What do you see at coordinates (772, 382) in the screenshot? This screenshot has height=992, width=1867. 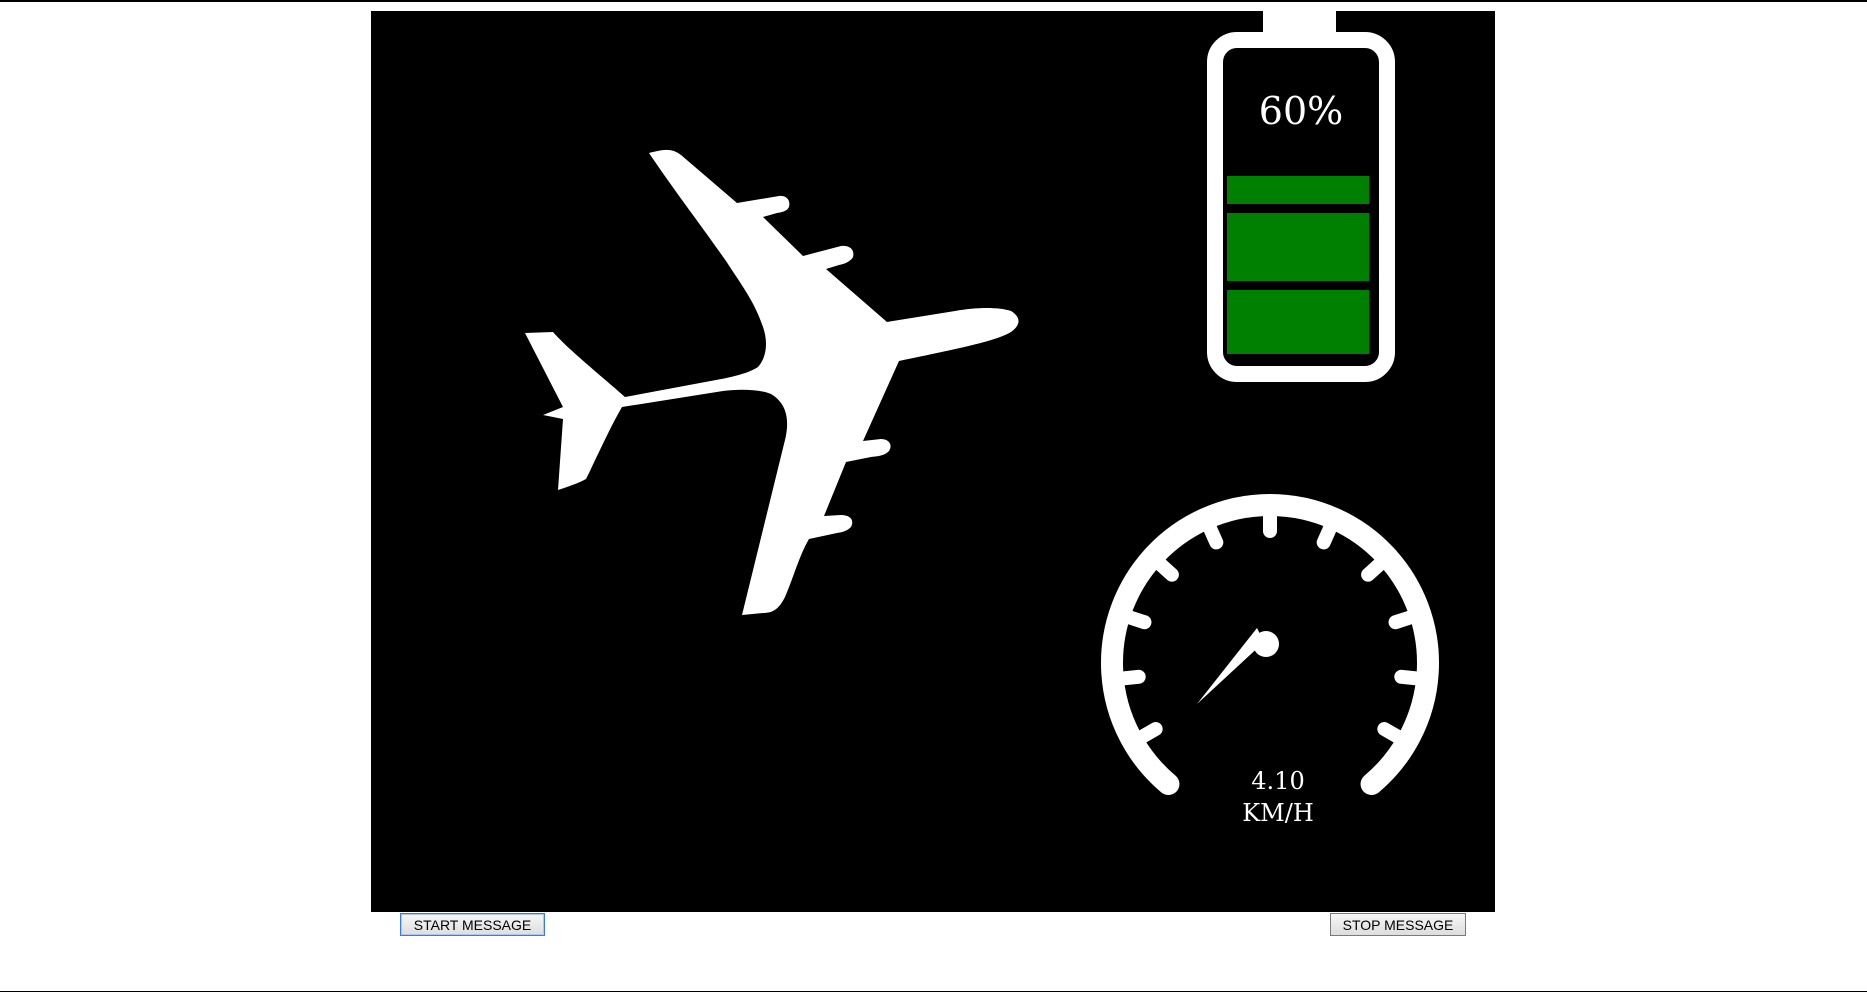 I see `airplane-icon` at bounding box center [772, 382].